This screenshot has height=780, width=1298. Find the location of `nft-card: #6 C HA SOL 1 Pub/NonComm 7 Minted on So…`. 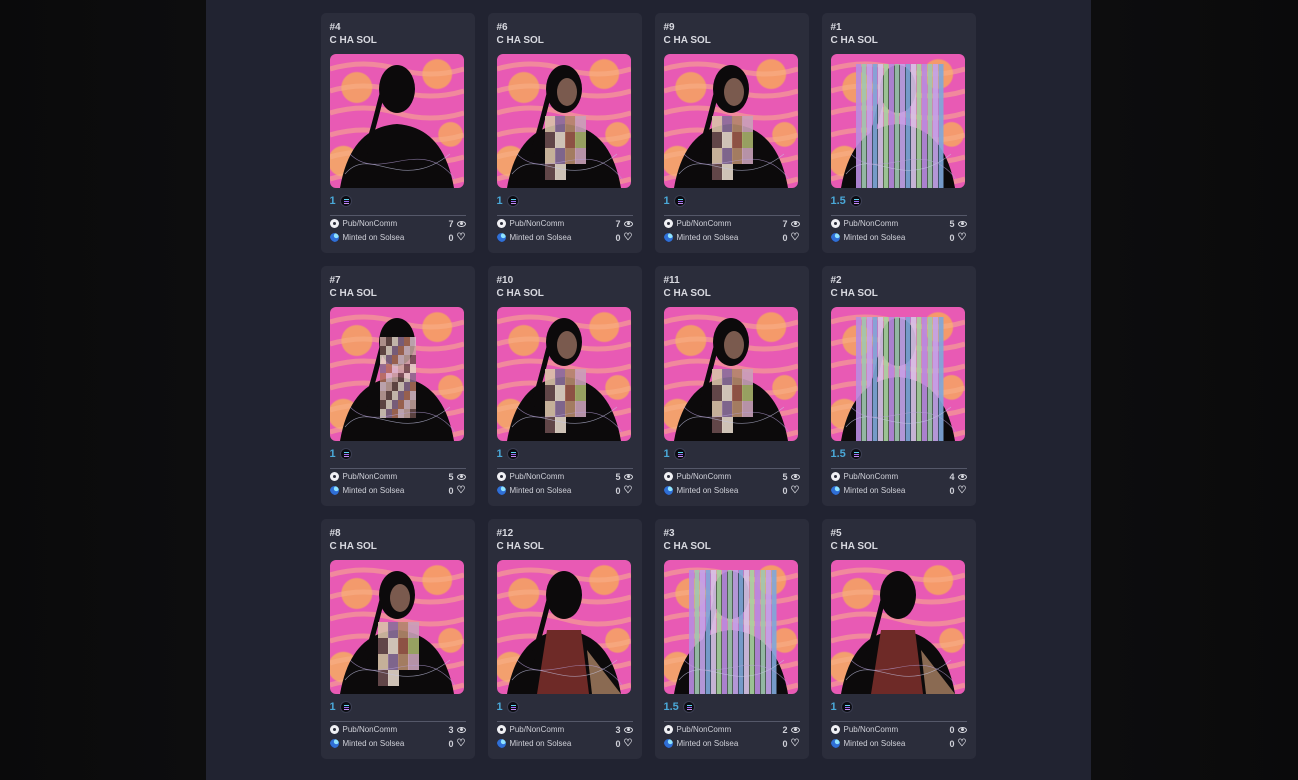

nft-card: #6 C HA SOL 1 Pub/NonComm 7 Minted on So… is located at coordinates (564, 133).